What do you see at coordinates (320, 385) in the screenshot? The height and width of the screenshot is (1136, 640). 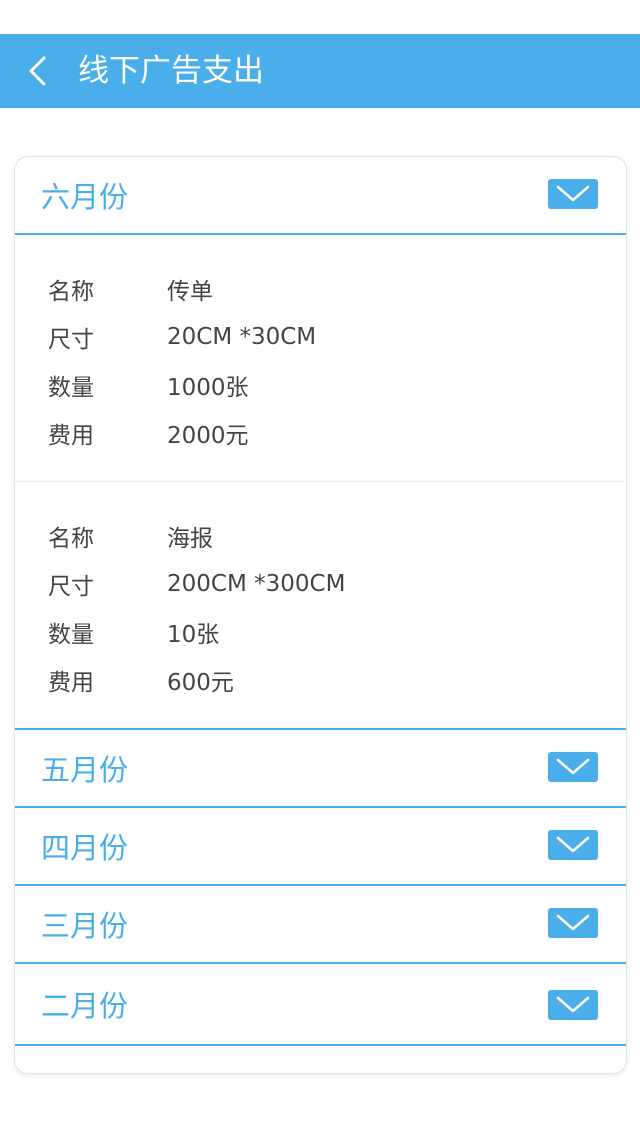 I see `item-row-quantity: 数量 1000张` at bounding box center [320, 385].